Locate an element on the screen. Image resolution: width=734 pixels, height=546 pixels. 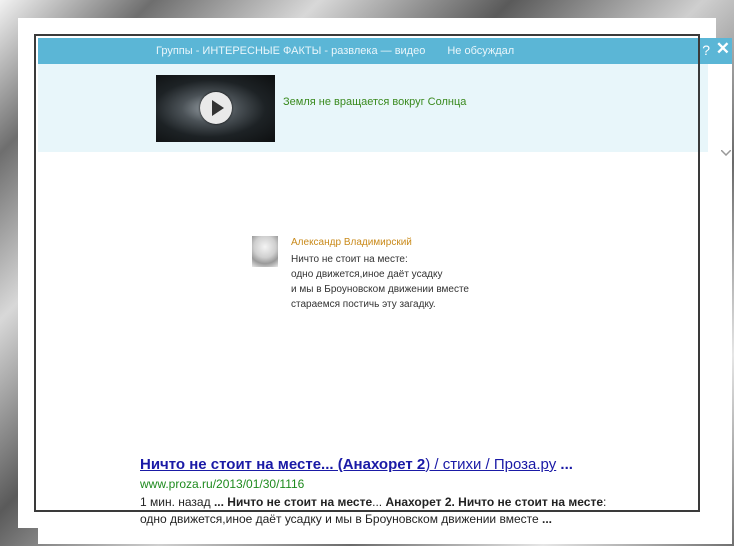
video-title-link: Земля не вращается вокруг Солнца is located at coordinates (374, 102).